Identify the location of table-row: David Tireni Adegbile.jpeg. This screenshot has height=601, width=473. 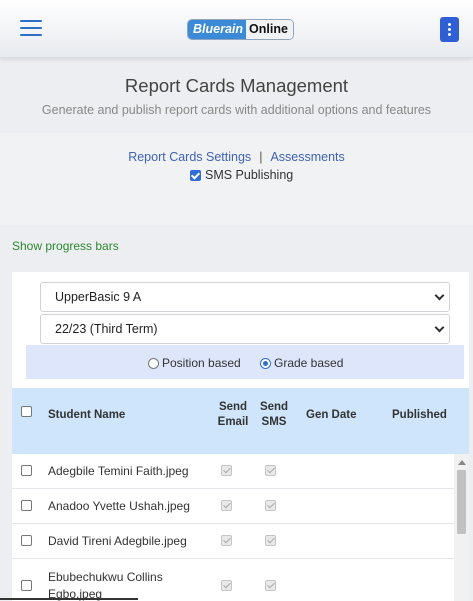
(233, 541).